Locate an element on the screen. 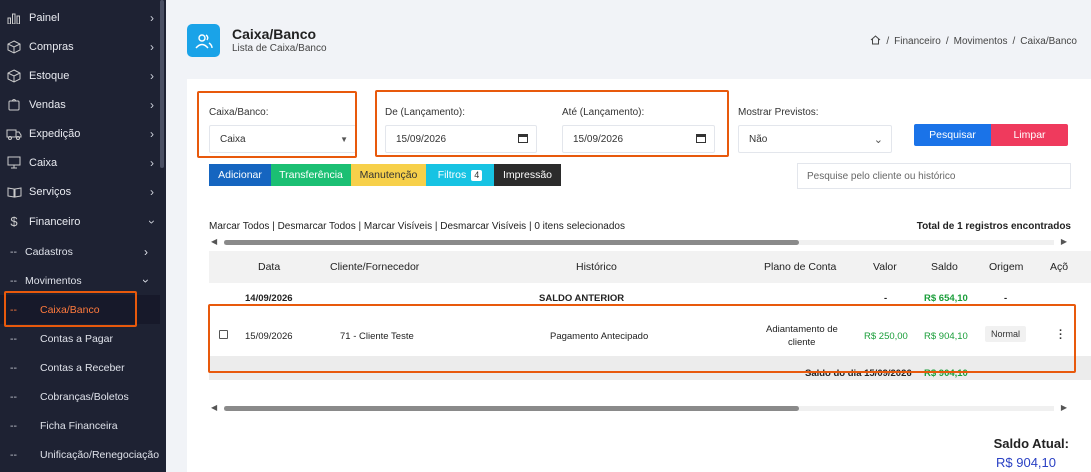  breadcrumb-movimentos: Movimentos is located at coordinates (981, 41).